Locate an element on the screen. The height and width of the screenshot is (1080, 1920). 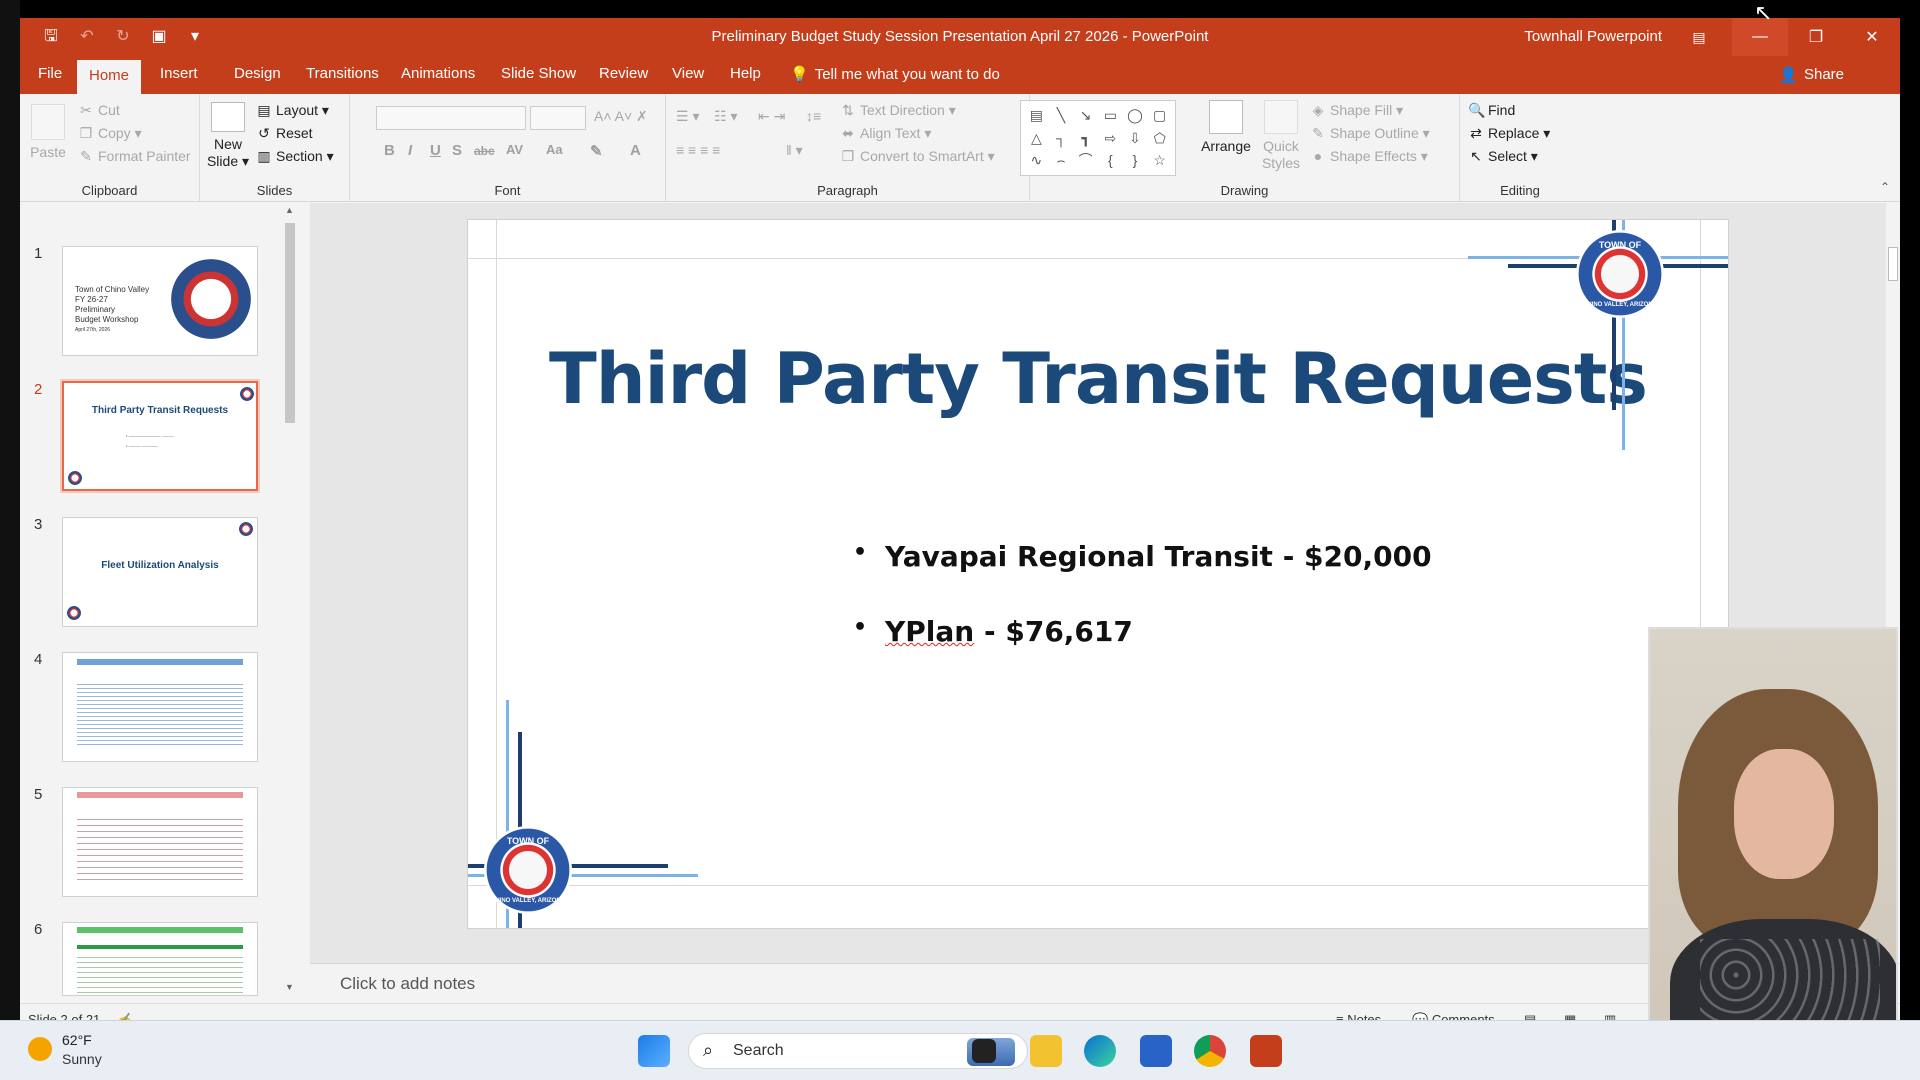
new-slide-button: New Slide ▾ is located at coordinates (228, 136).